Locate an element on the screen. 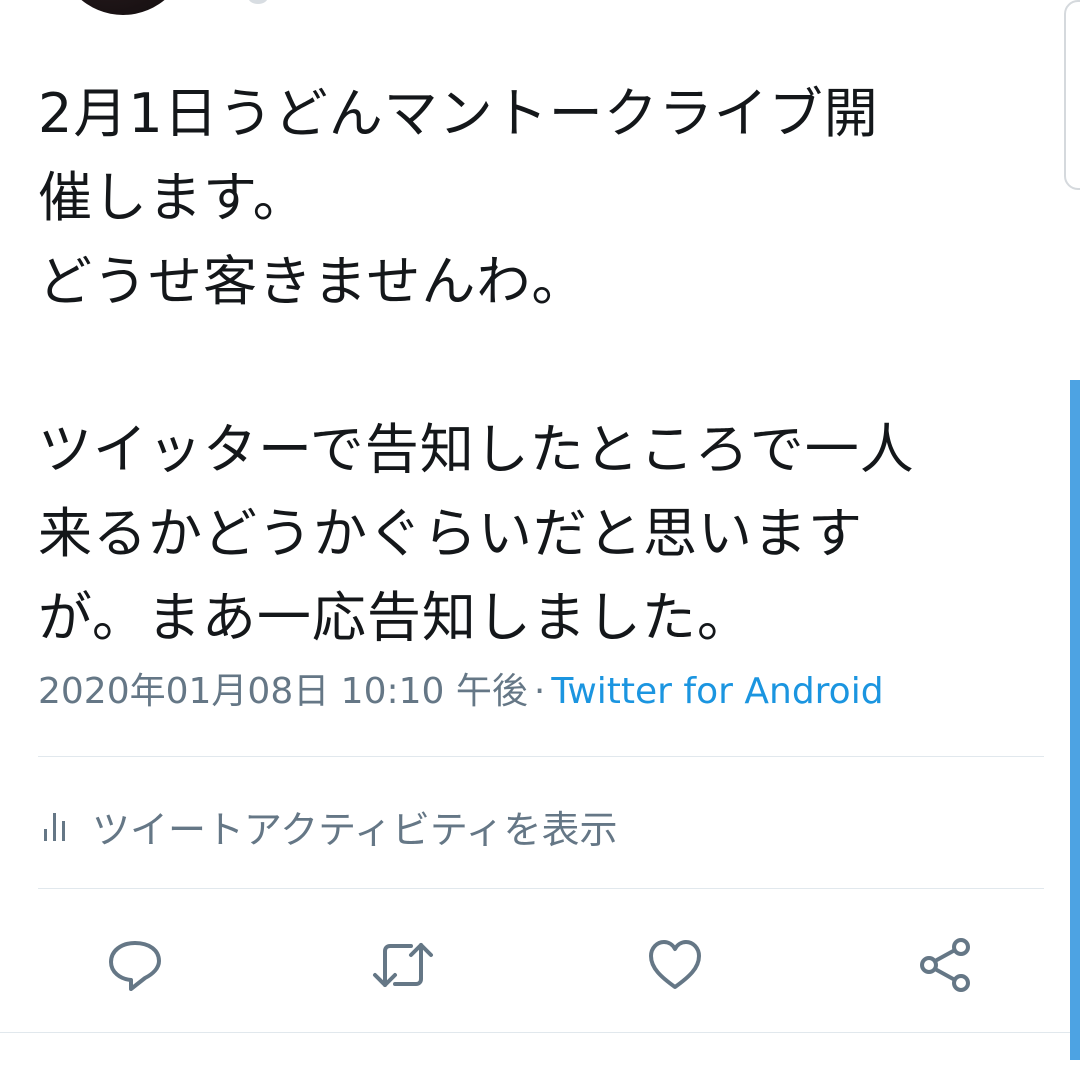 The width and height of the screenshot is (1080, 1080). tweet-action-bar is located at coordinates (540, 965).